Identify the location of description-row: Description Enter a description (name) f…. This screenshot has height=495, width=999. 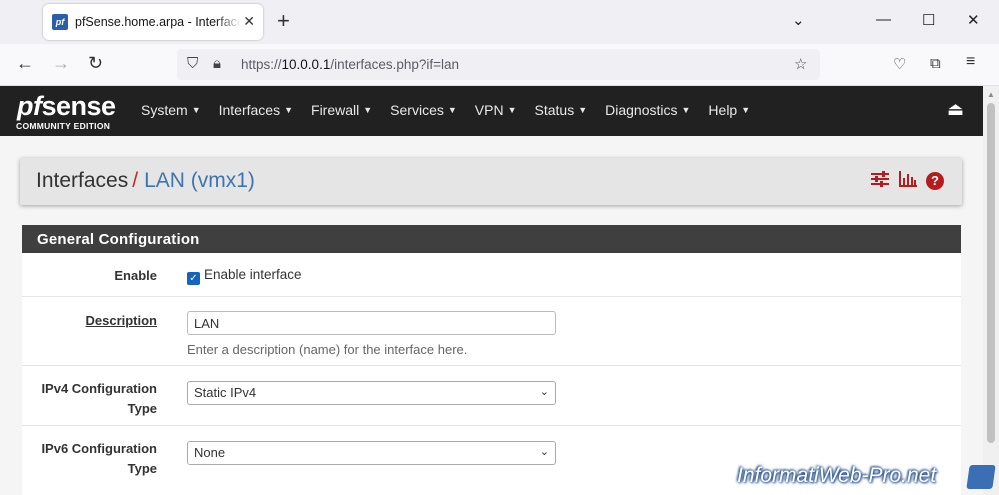
(491, 331).